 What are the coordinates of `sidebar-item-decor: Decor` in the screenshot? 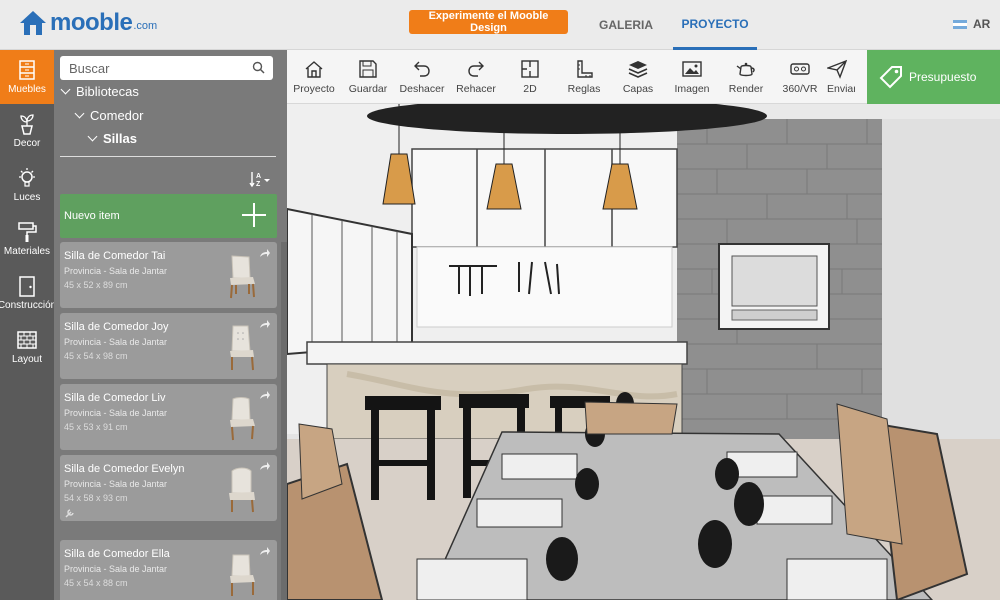 It's located at (27, 131).